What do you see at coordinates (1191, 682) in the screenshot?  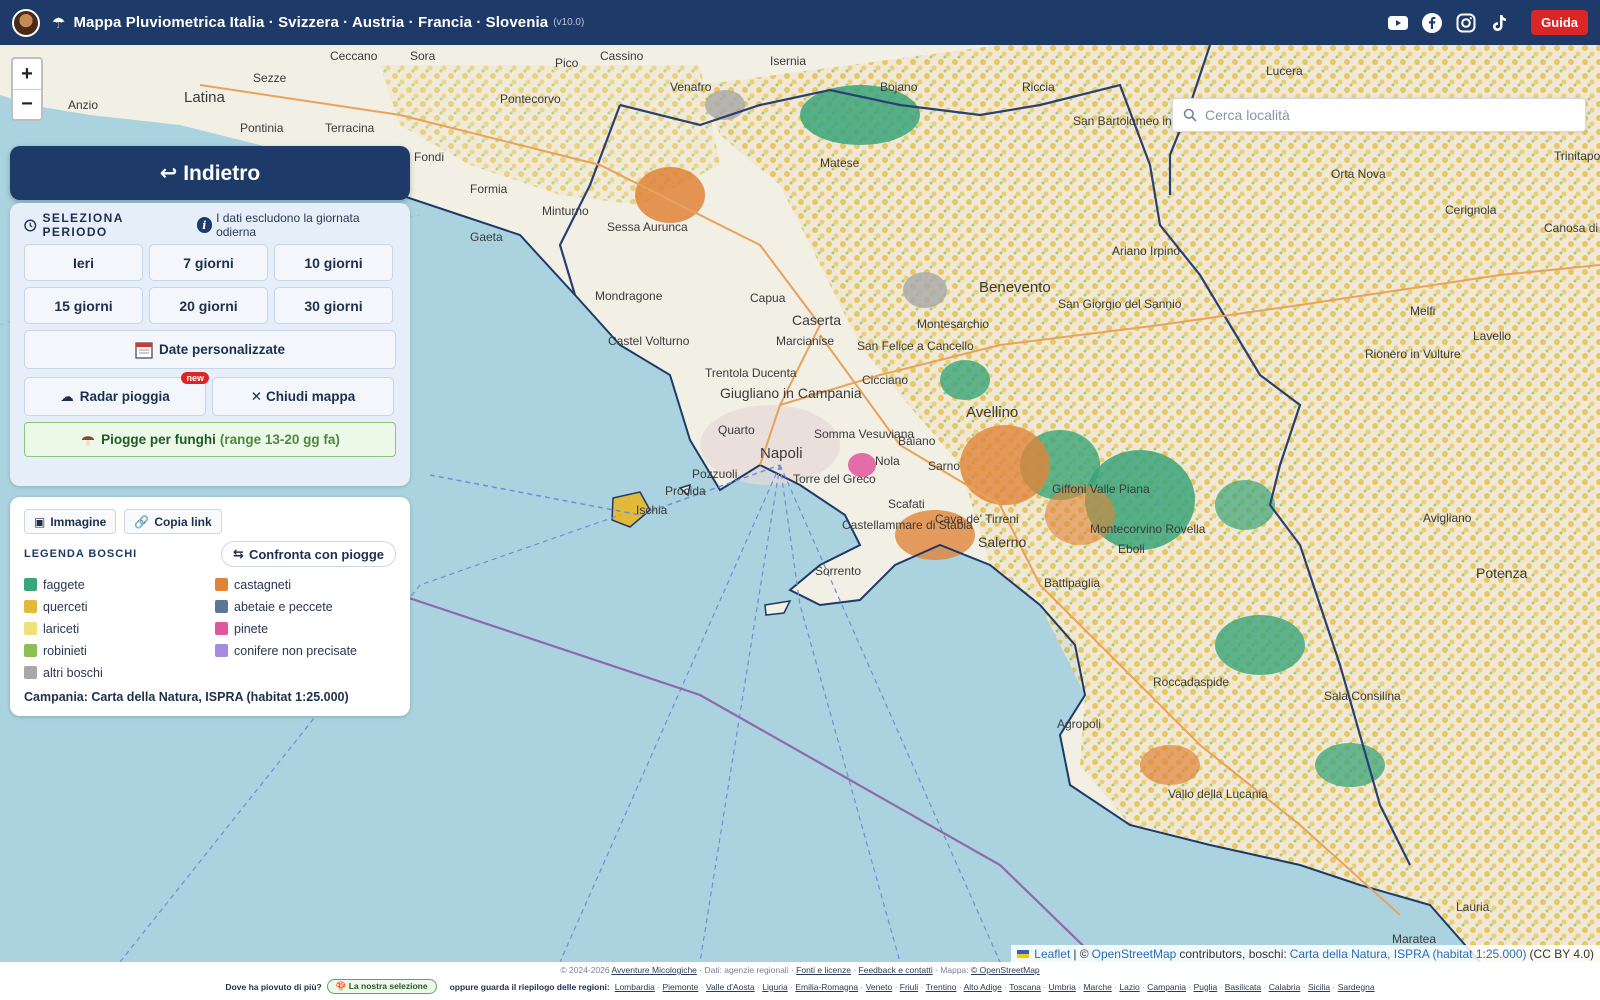 I see `map-label: Roccadaspide` at bounding box center [1191, 682].